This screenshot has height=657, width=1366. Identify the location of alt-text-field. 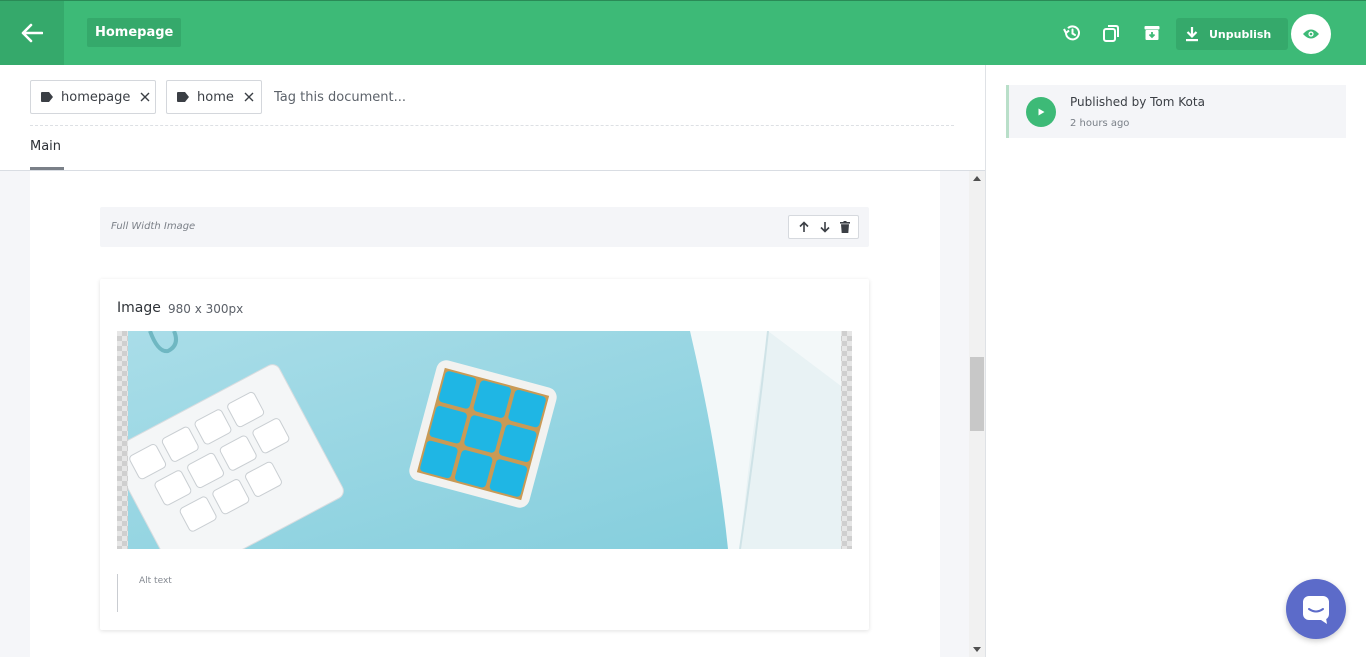
(484, 593).